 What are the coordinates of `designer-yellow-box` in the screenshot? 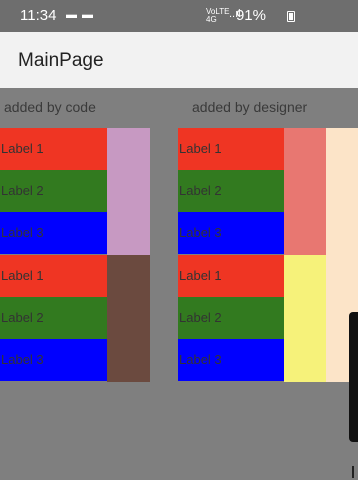 It's located at (305, 318).